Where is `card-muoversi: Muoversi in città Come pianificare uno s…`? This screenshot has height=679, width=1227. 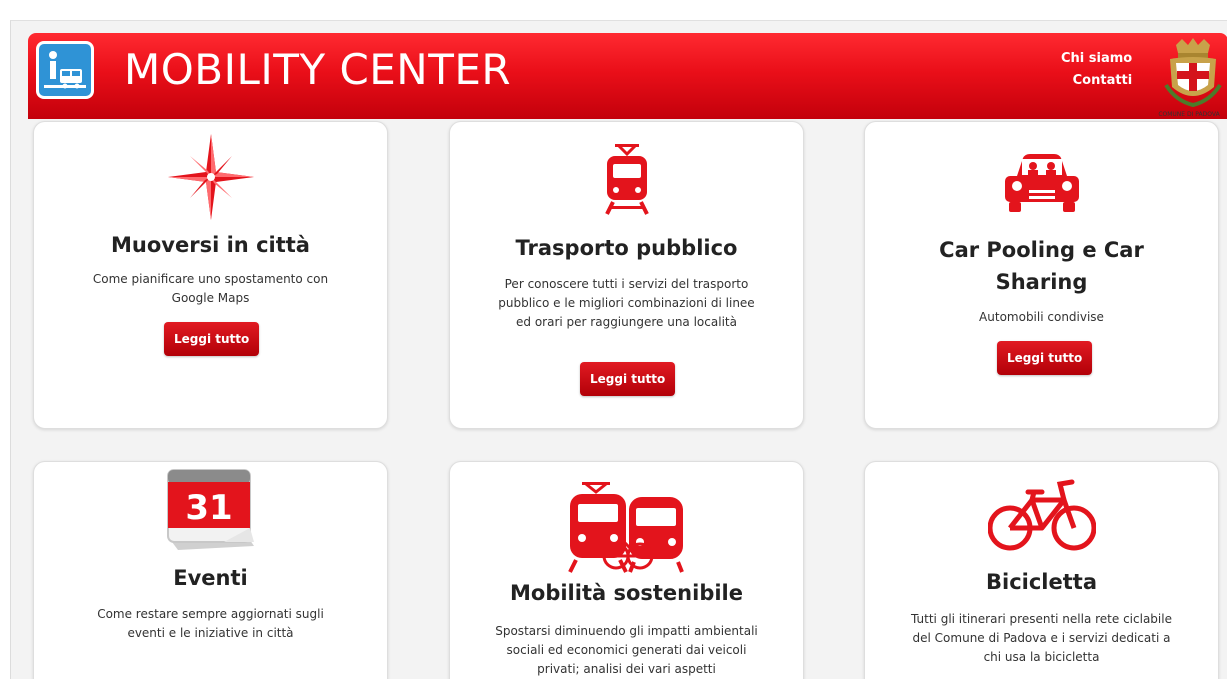 card-muoversi: Muoversi in città Come pianificare uno s… is located at coordinates (210, 275).